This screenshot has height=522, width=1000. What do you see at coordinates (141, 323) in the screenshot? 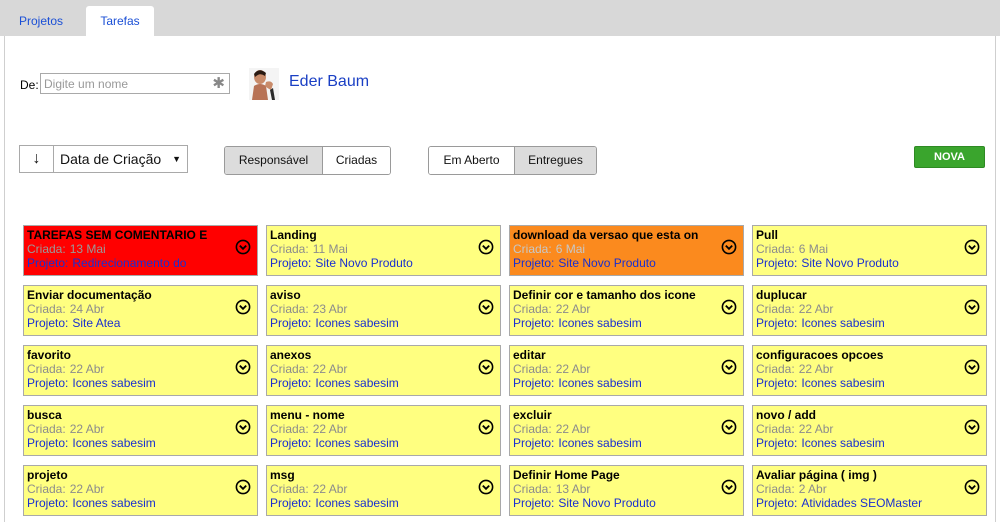
I see `task-project: Projeto: Site Atea` at bounding box center [141, 323].